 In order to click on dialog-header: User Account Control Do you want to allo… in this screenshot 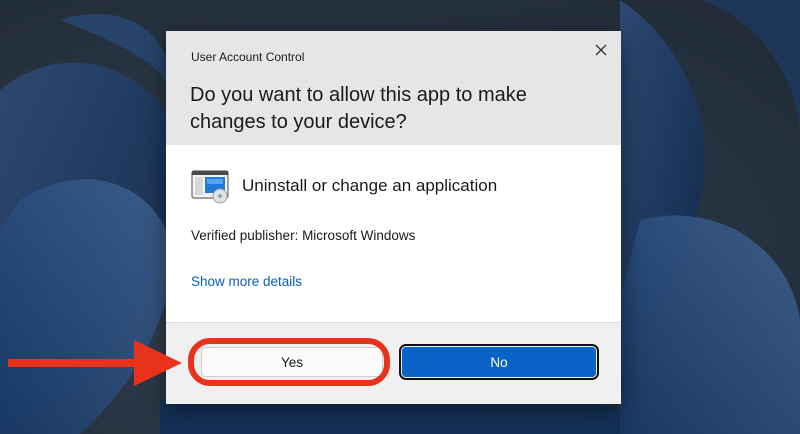, I will do `click(393, 88)`.